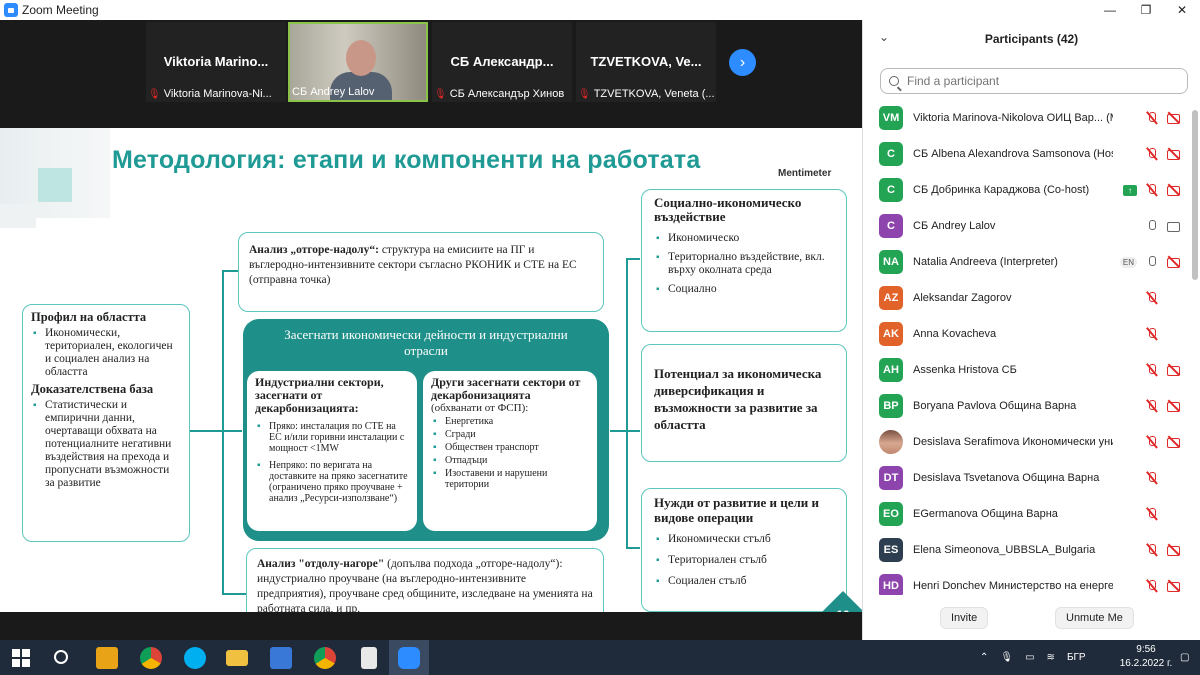 The image size is (1200, 675). I want to click on document-icon, so click(369, 658).